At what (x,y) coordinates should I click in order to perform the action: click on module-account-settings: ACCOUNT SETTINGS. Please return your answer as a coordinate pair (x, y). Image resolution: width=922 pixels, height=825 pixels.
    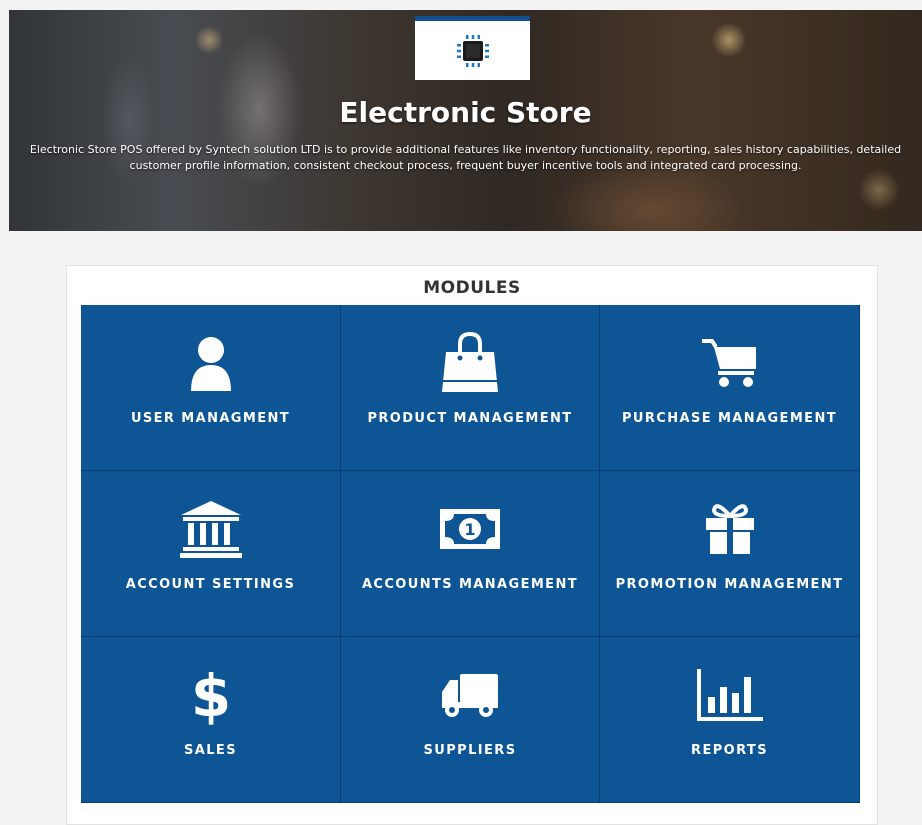
    Looking at the image, I should click on (211, 554).